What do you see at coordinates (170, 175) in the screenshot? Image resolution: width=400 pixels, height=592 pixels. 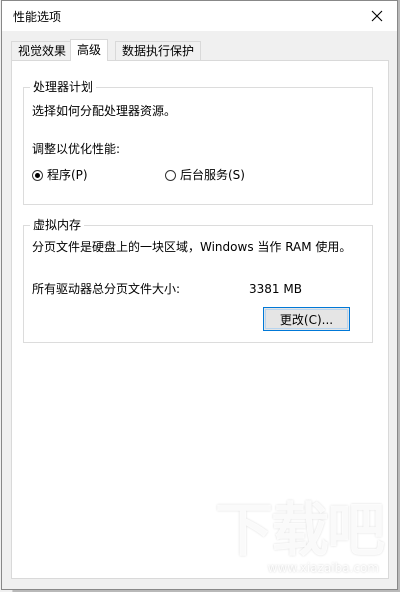 I see `radio-background-services-indicator` at bounding box center [170, 175].